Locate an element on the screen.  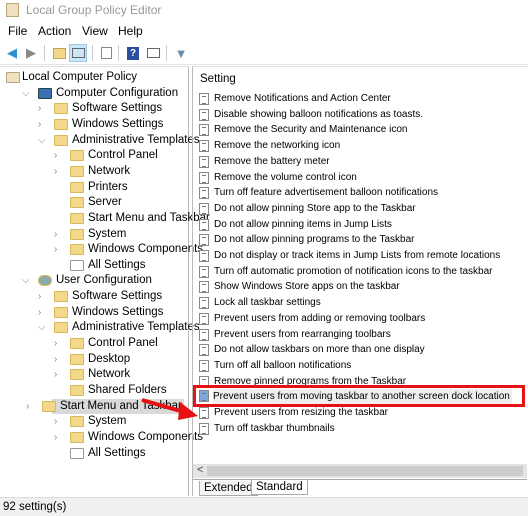
tree-item-label: Software Settings is located at coordinates (117, 108).